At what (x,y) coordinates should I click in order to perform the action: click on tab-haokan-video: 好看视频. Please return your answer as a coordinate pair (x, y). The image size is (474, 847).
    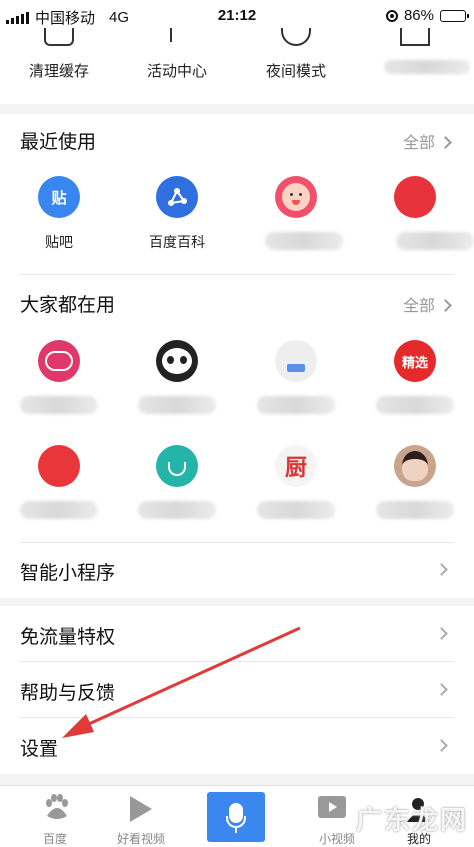
    Looking at the image, I should click on (141, 816).